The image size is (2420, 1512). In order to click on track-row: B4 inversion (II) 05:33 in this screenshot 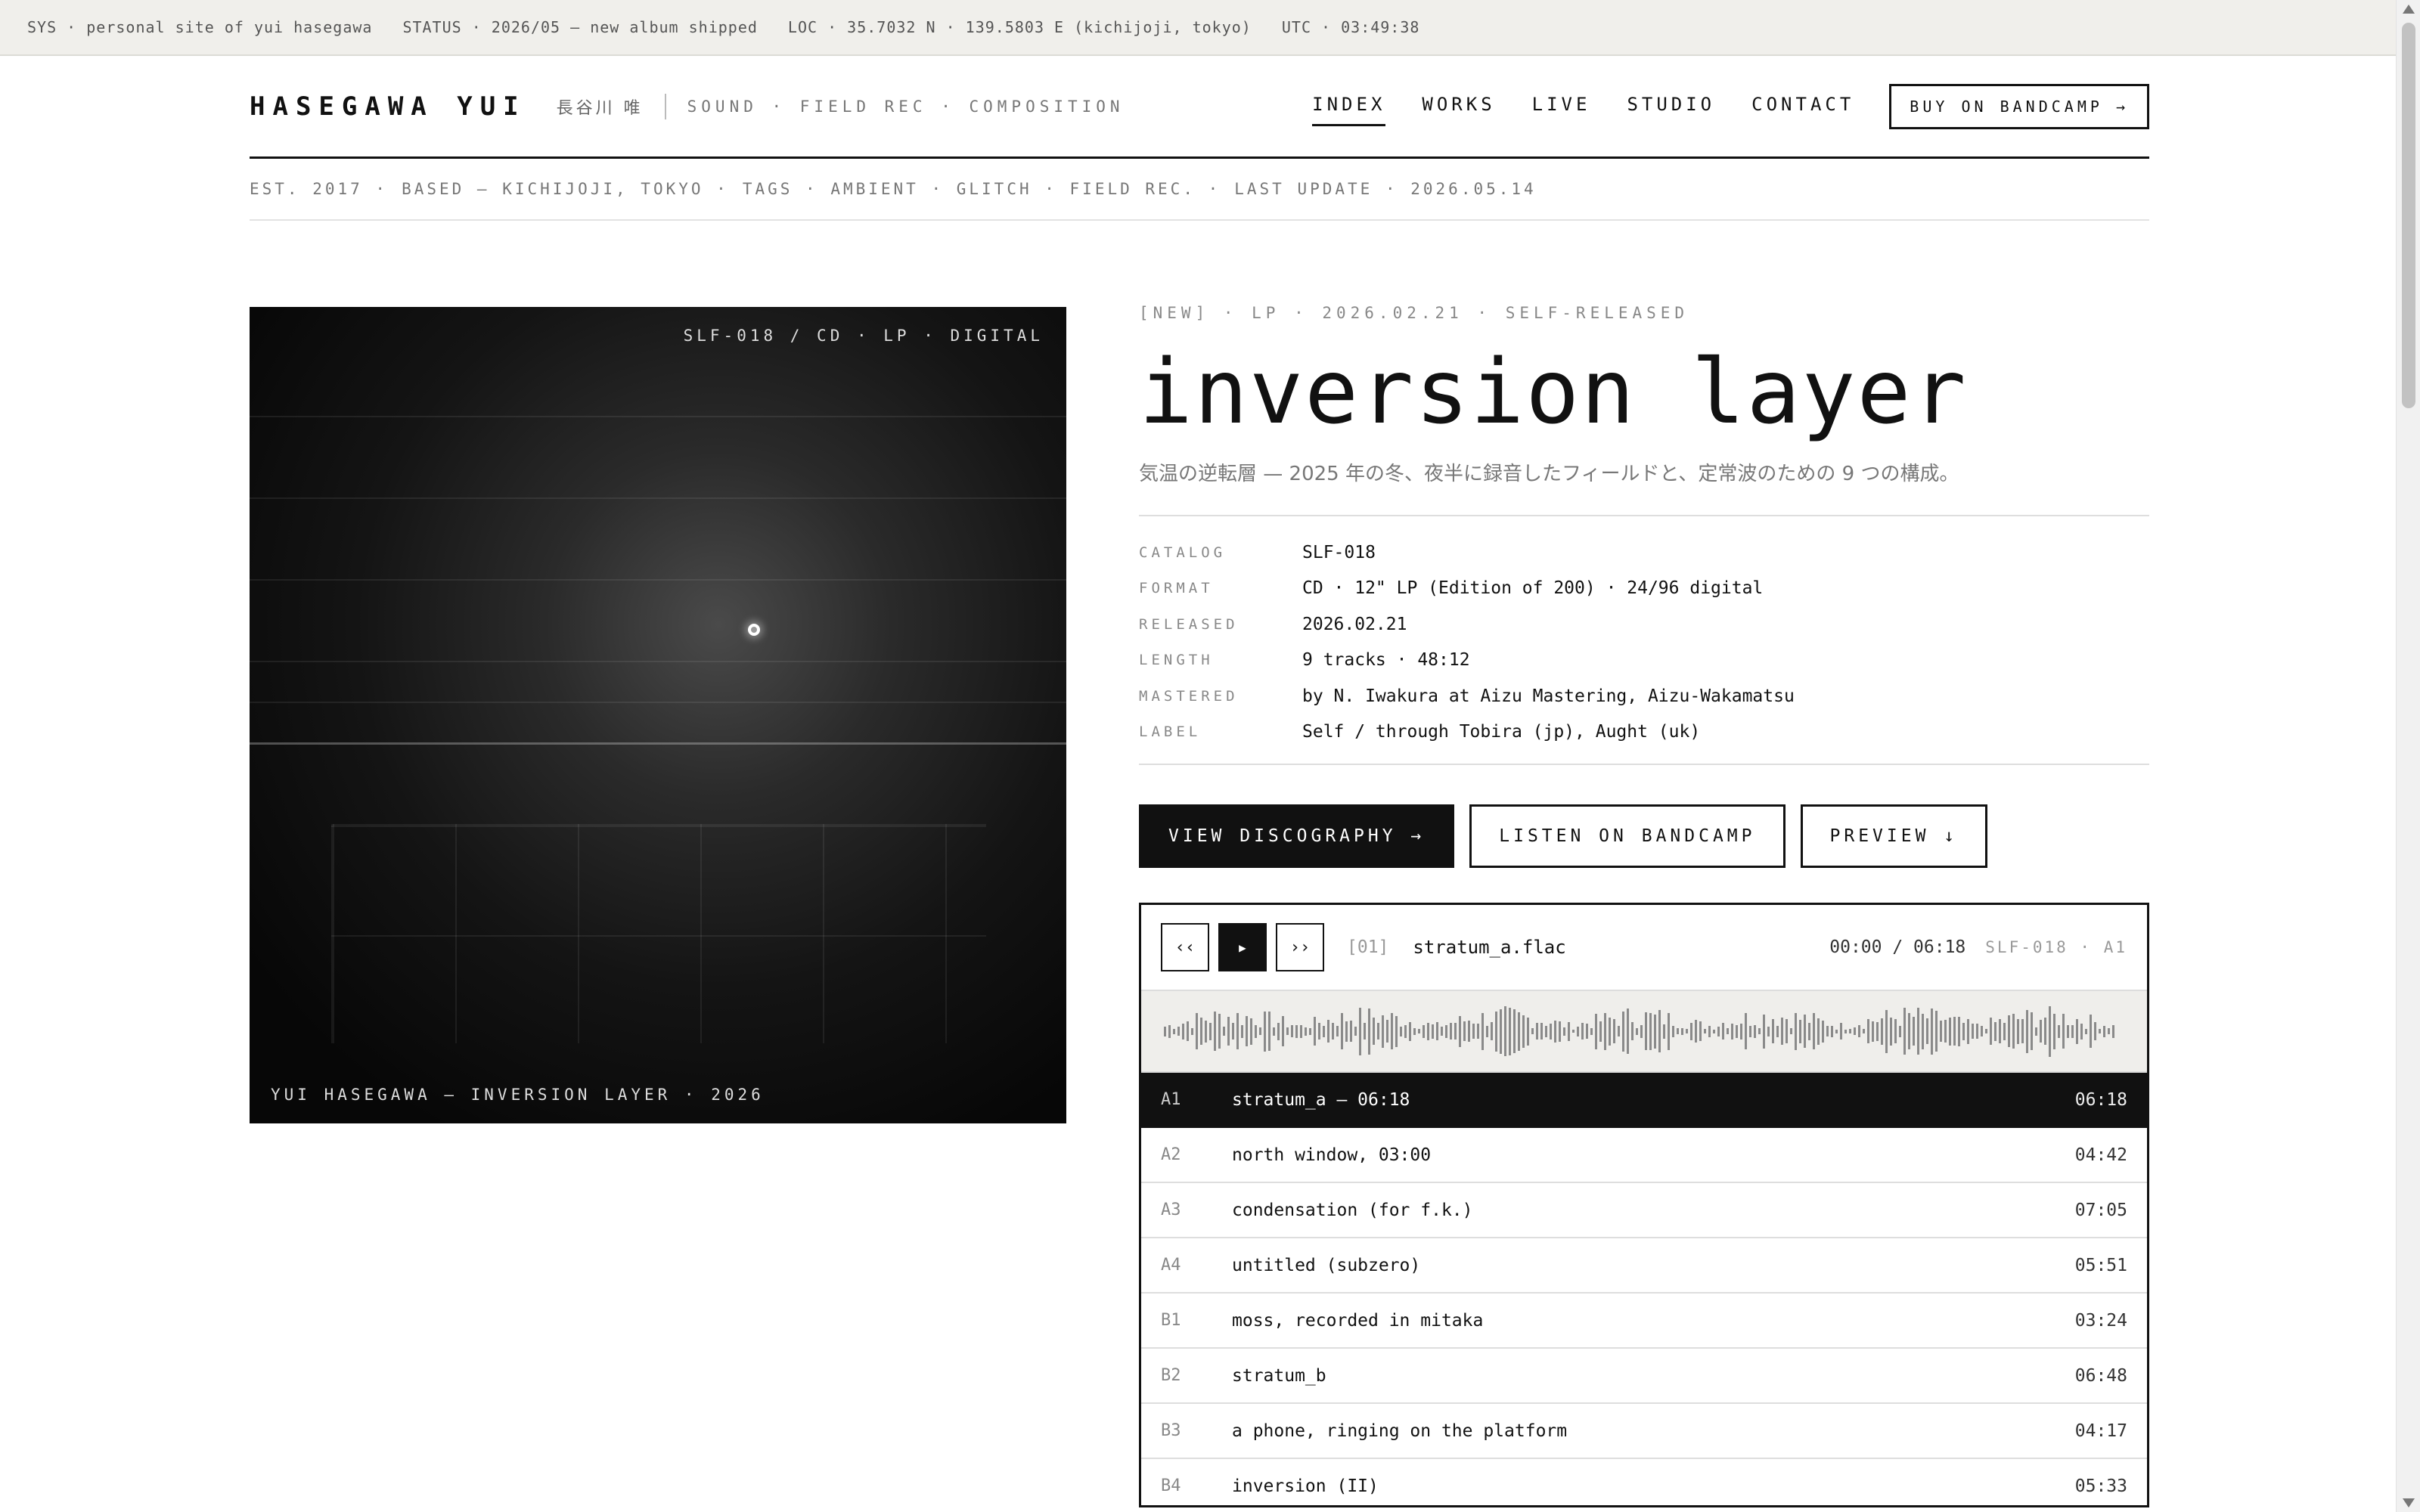, I will do `click(1644, 1482)`.